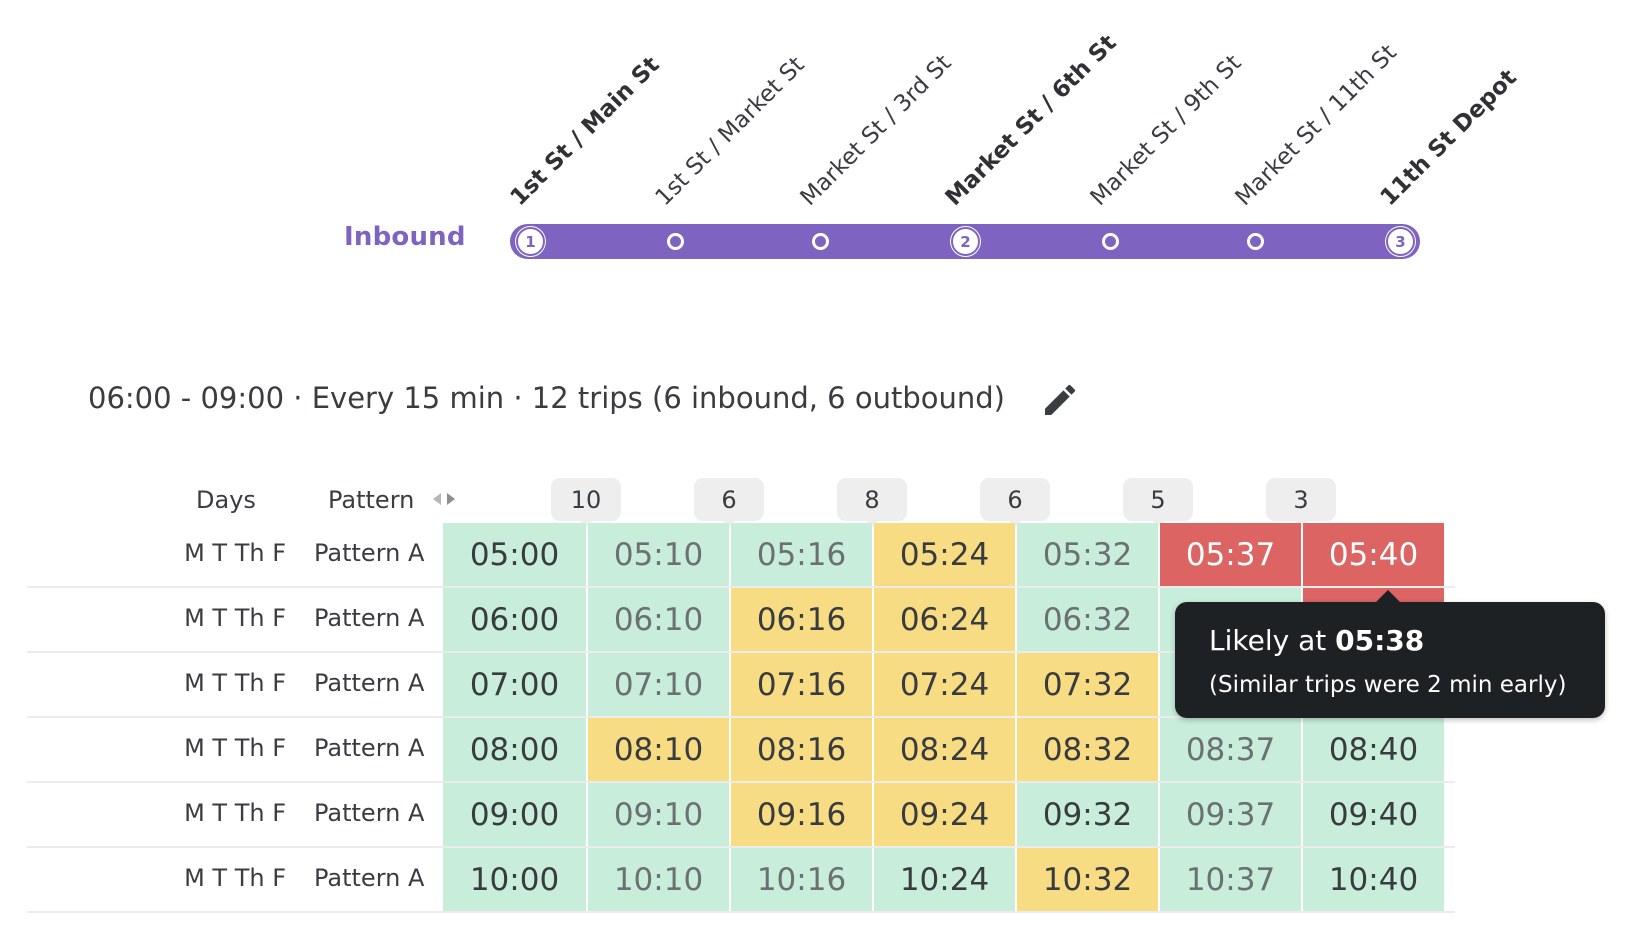 This screenshot has height=948, width=1630. Describe the element at coordinates (1087, 814) in the screenshot. I see `trip-time-cell: 09:32` at that location.